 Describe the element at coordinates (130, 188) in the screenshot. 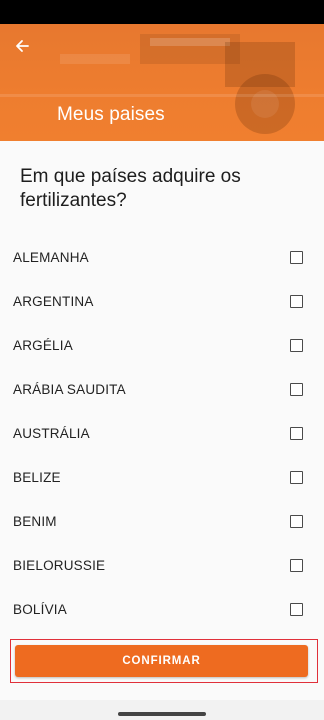

I see `question-text: Em que países adquire os fertilizantes?` at that location.